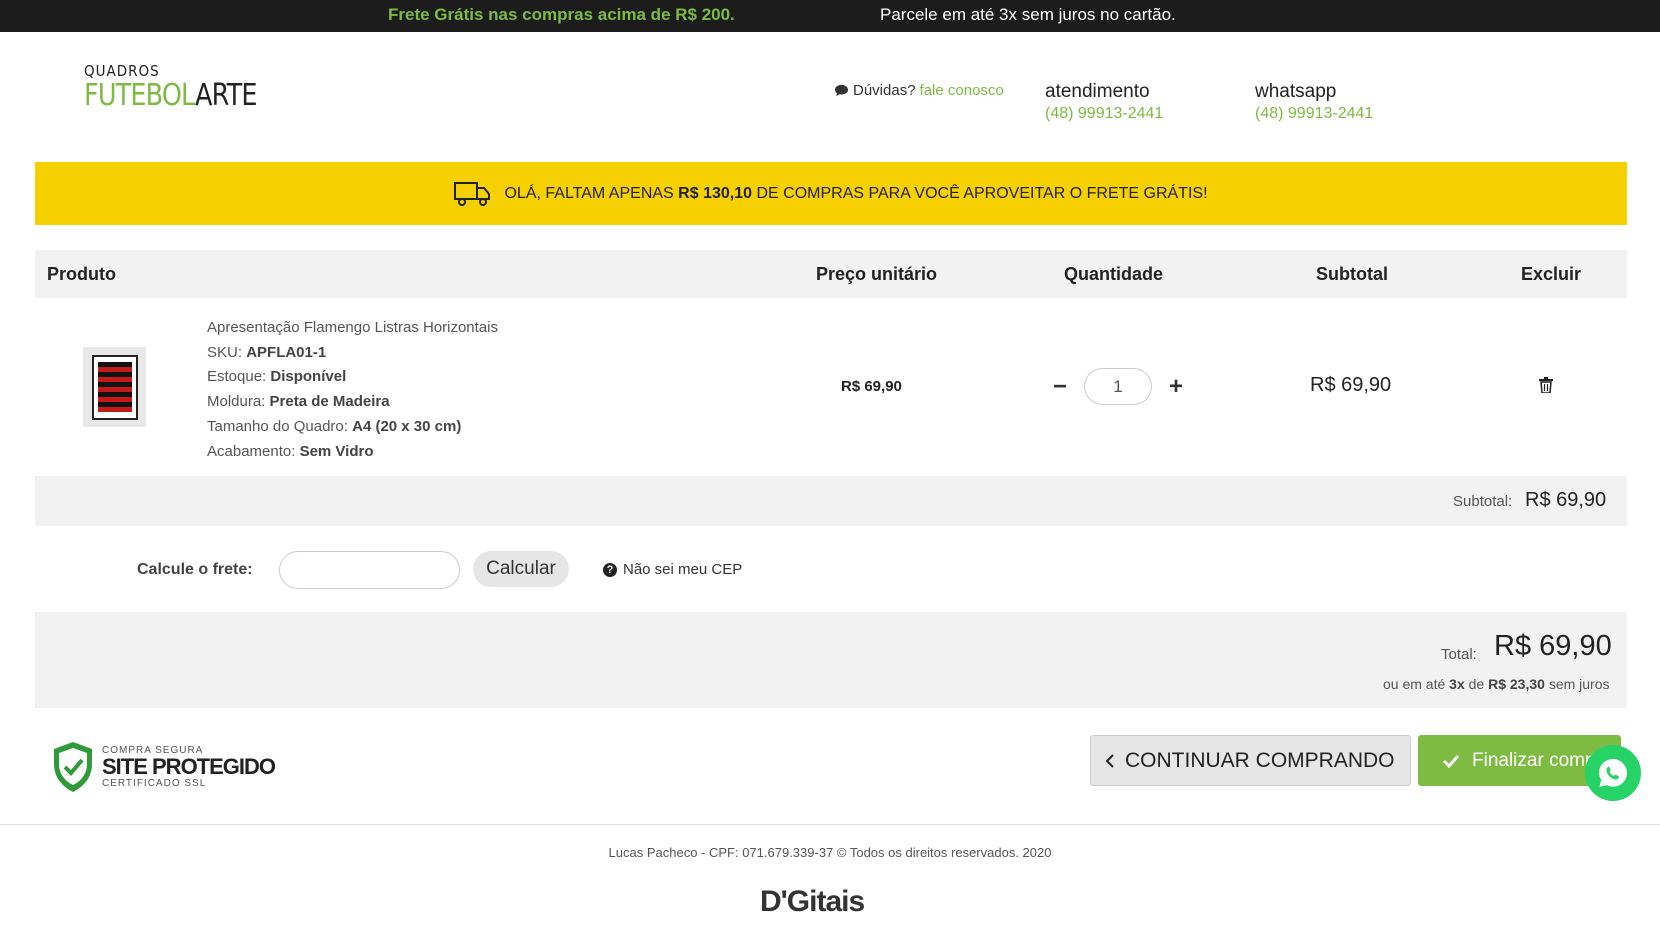 Image resolution: width=1660 pixels, height=925 pixels. Describe the element at coordinates (73, 767) in the screenshot. I see `shield-check-icon` at that location.